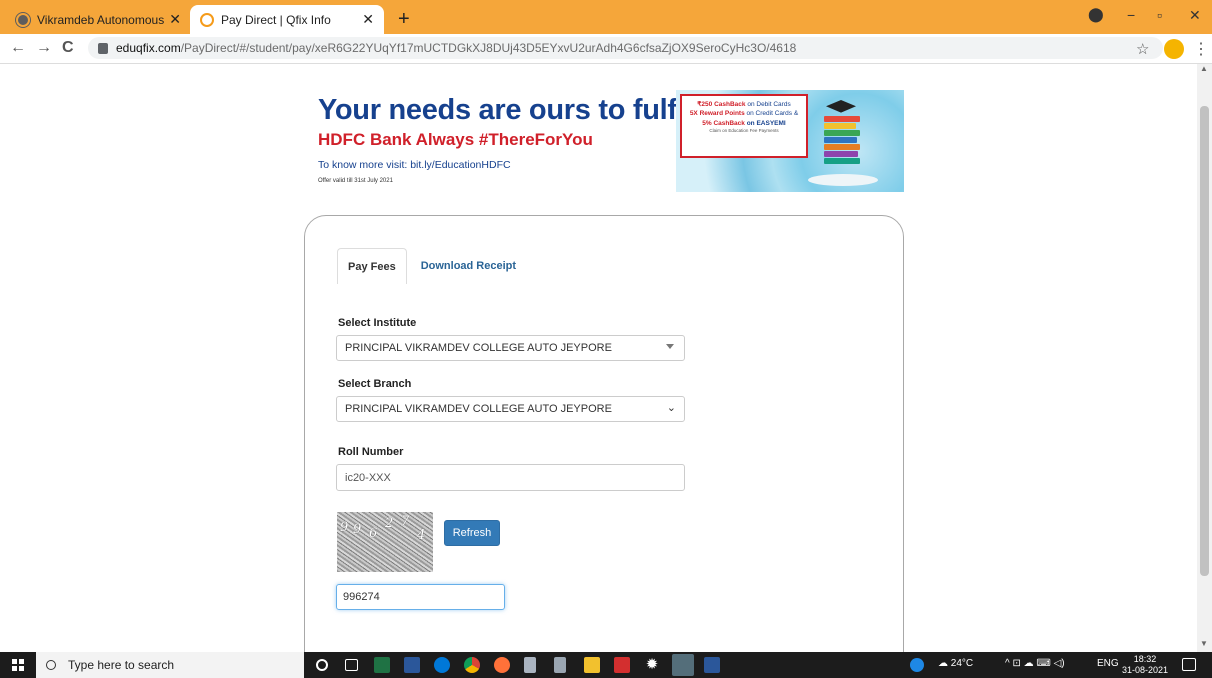 This screenshot has height=678, width=1212. What do you see at coordinates (414, 165) in the screenshot?
I see `banner-visit-text: To know more visit: bit.ly/EducationHDFC` at bounding box center [414, 165].